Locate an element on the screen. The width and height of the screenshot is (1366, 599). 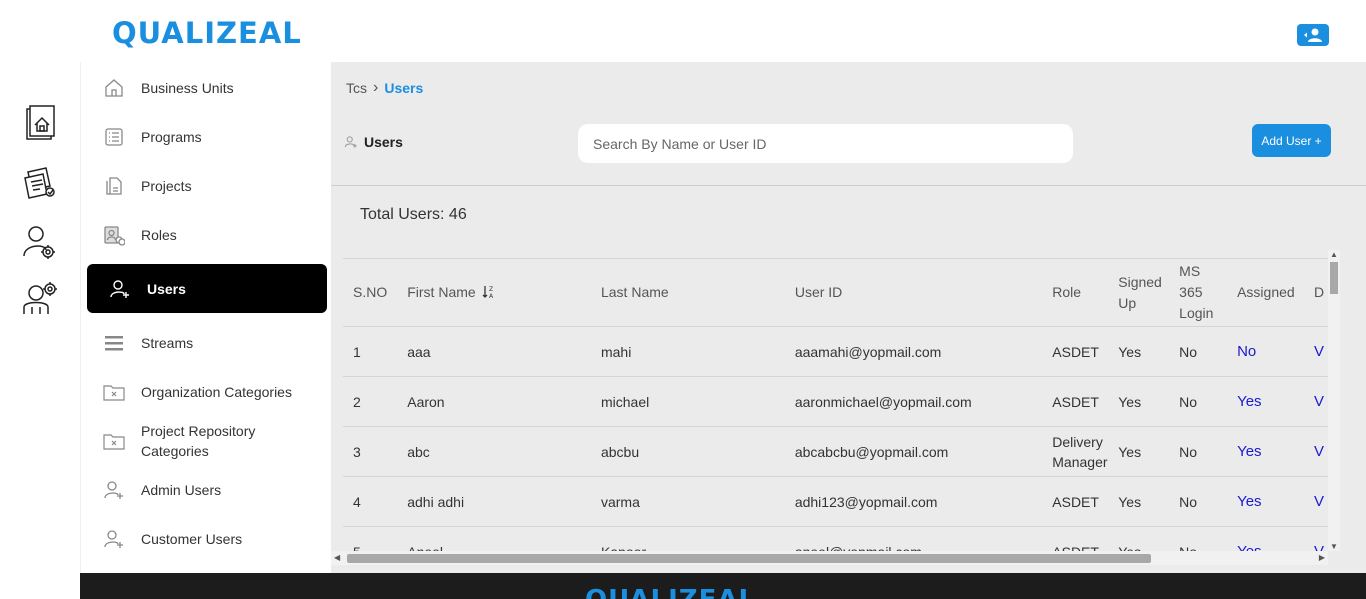
sidebar-item-label: Roles is located at coordinates (159, 235).